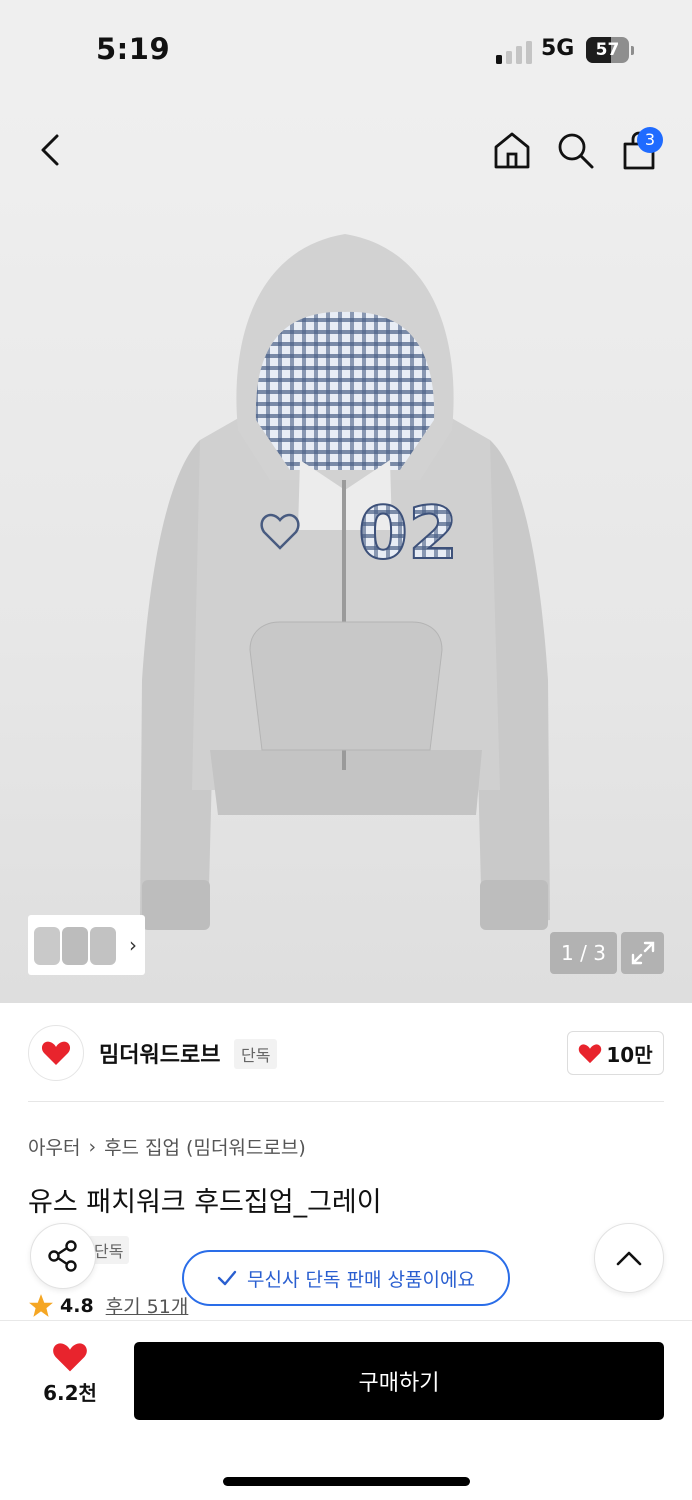 The image size is (692, 1500). I want to click on breadcrumb-category: 아우터, so click(54, 1146).